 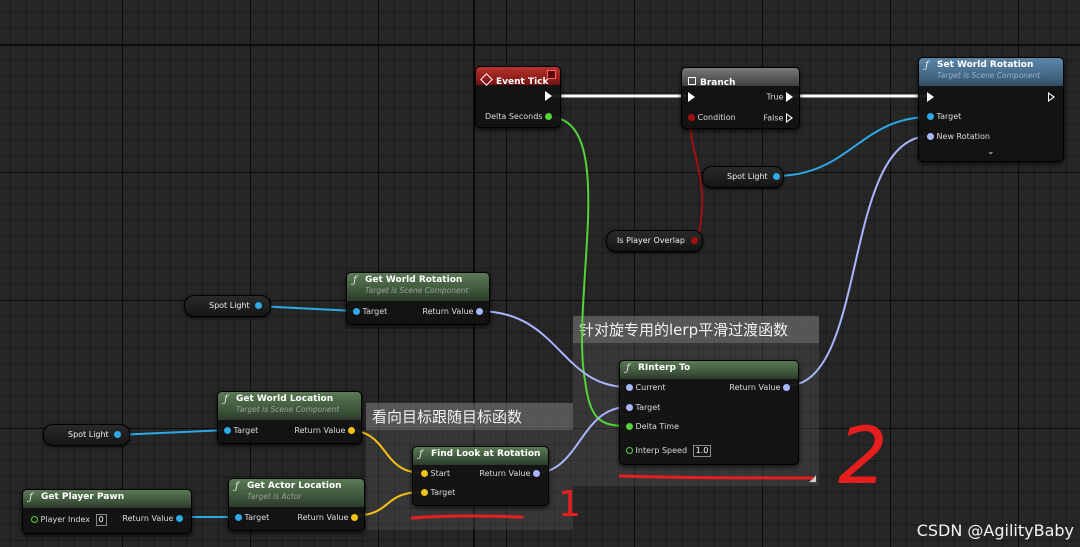 I want to click on look-at-target-pin: Target, so click(x=438, y=493).